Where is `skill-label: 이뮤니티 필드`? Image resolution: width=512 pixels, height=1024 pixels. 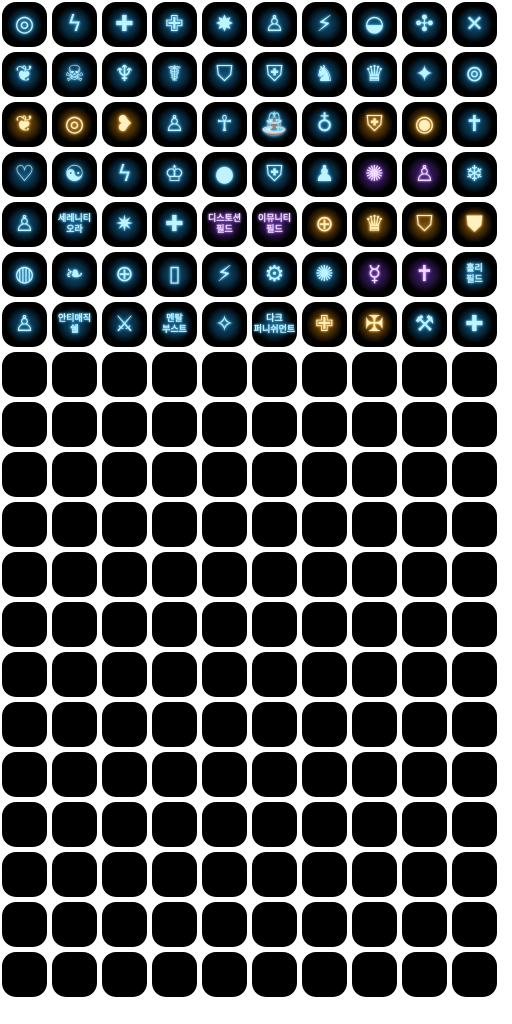 skill-label: 이뮤니티 필드 is located at coordinates (274, 224).